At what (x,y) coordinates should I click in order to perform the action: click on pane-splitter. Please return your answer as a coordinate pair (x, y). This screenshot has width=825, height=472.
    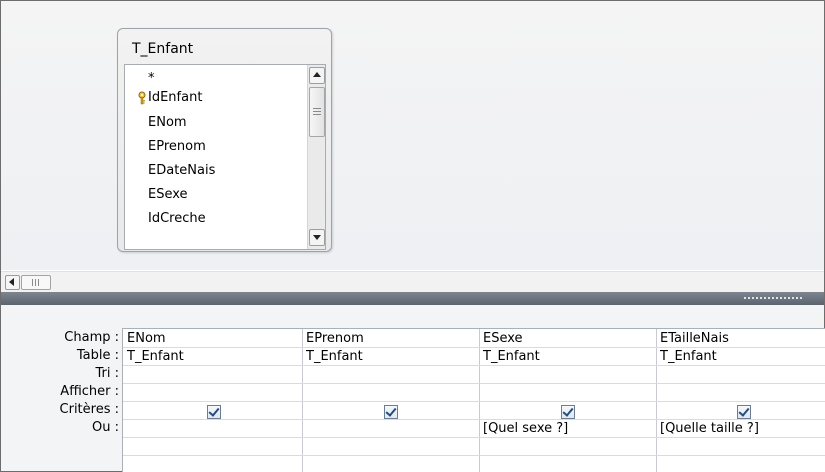
    Looking at the image, I should click on (412, 298).